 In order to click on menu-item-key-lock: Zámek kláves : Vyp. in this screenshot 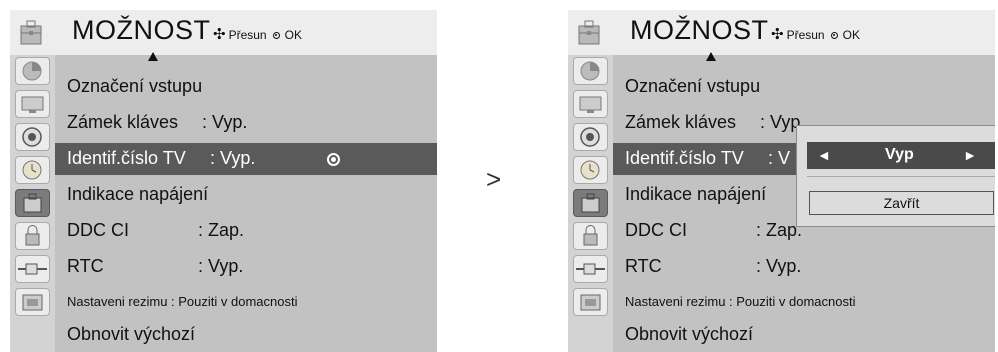, I will do `click(246, 123)`.